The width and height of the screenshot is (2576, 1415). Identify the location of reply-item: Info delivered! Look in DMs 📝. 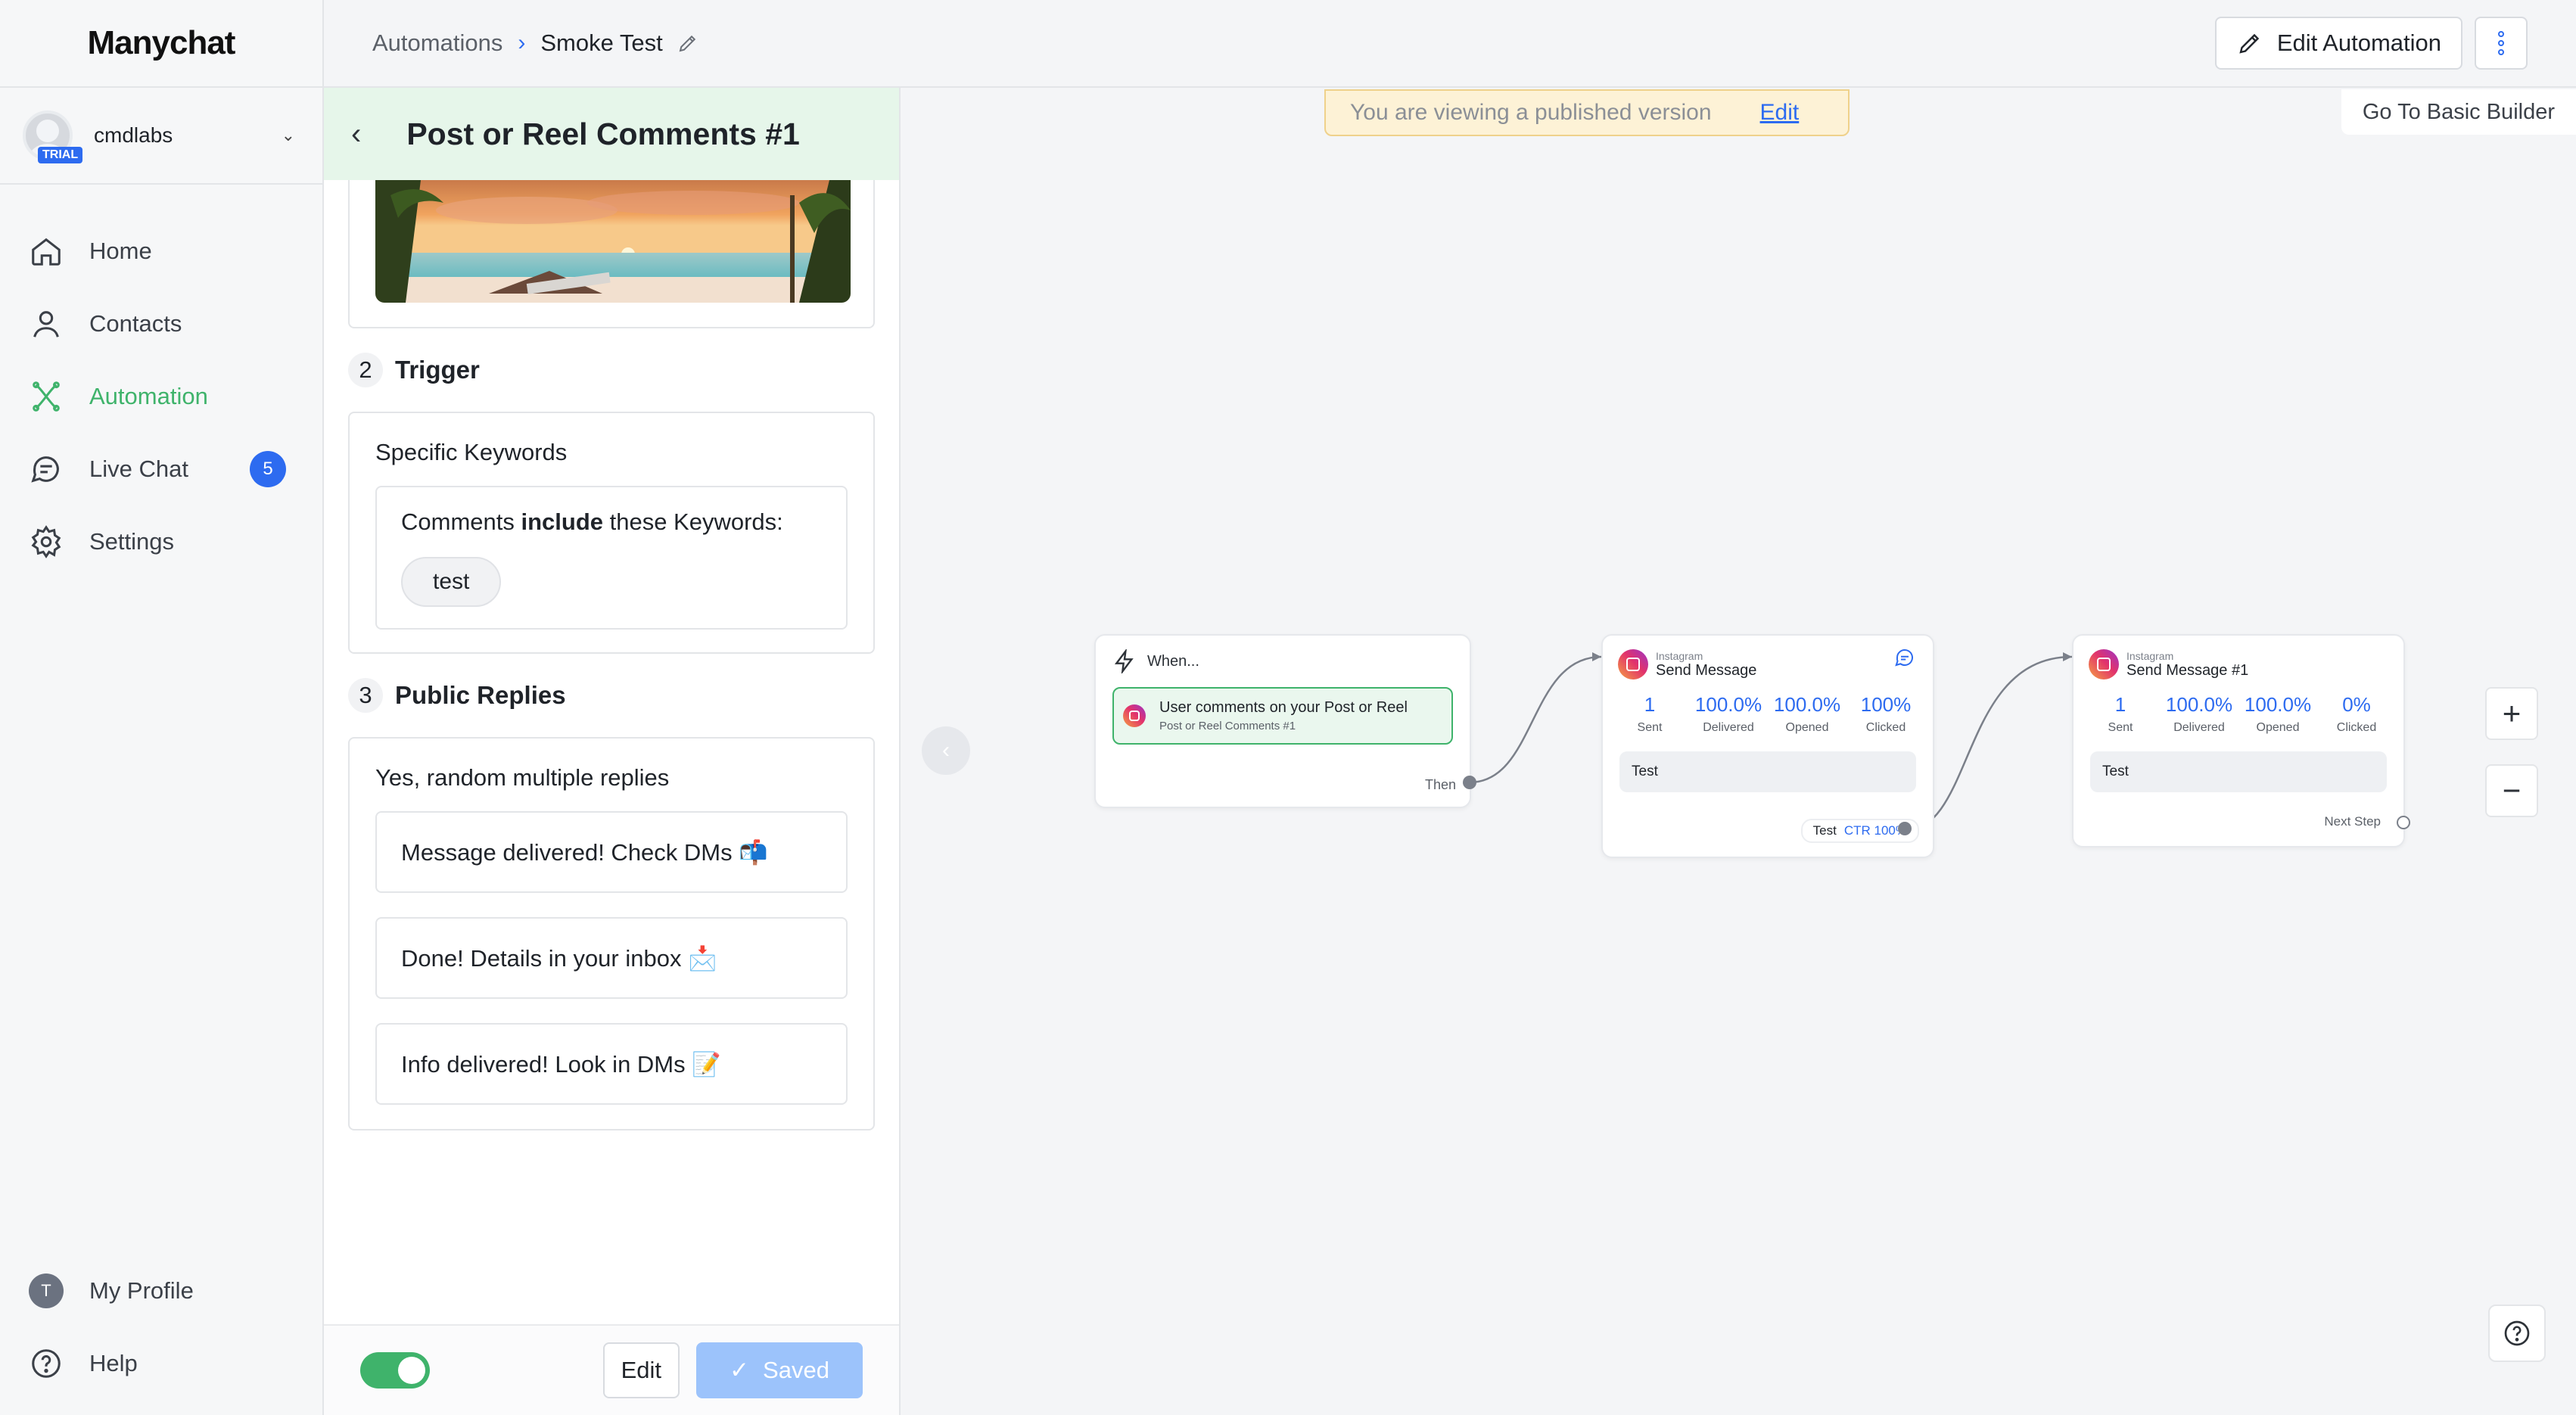
(611, 1064).